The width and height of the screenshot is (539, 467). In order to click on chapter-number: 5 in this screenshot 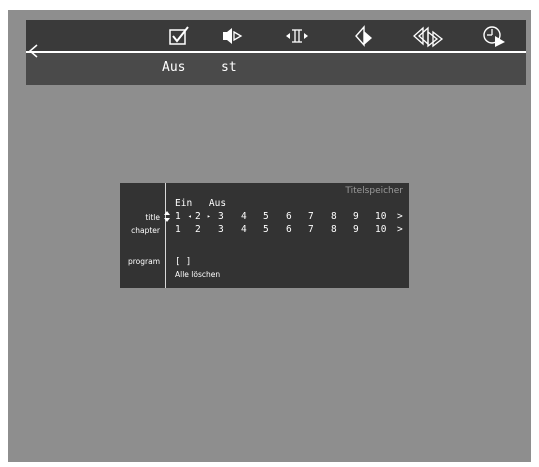, I will do `click(270, 229)`.